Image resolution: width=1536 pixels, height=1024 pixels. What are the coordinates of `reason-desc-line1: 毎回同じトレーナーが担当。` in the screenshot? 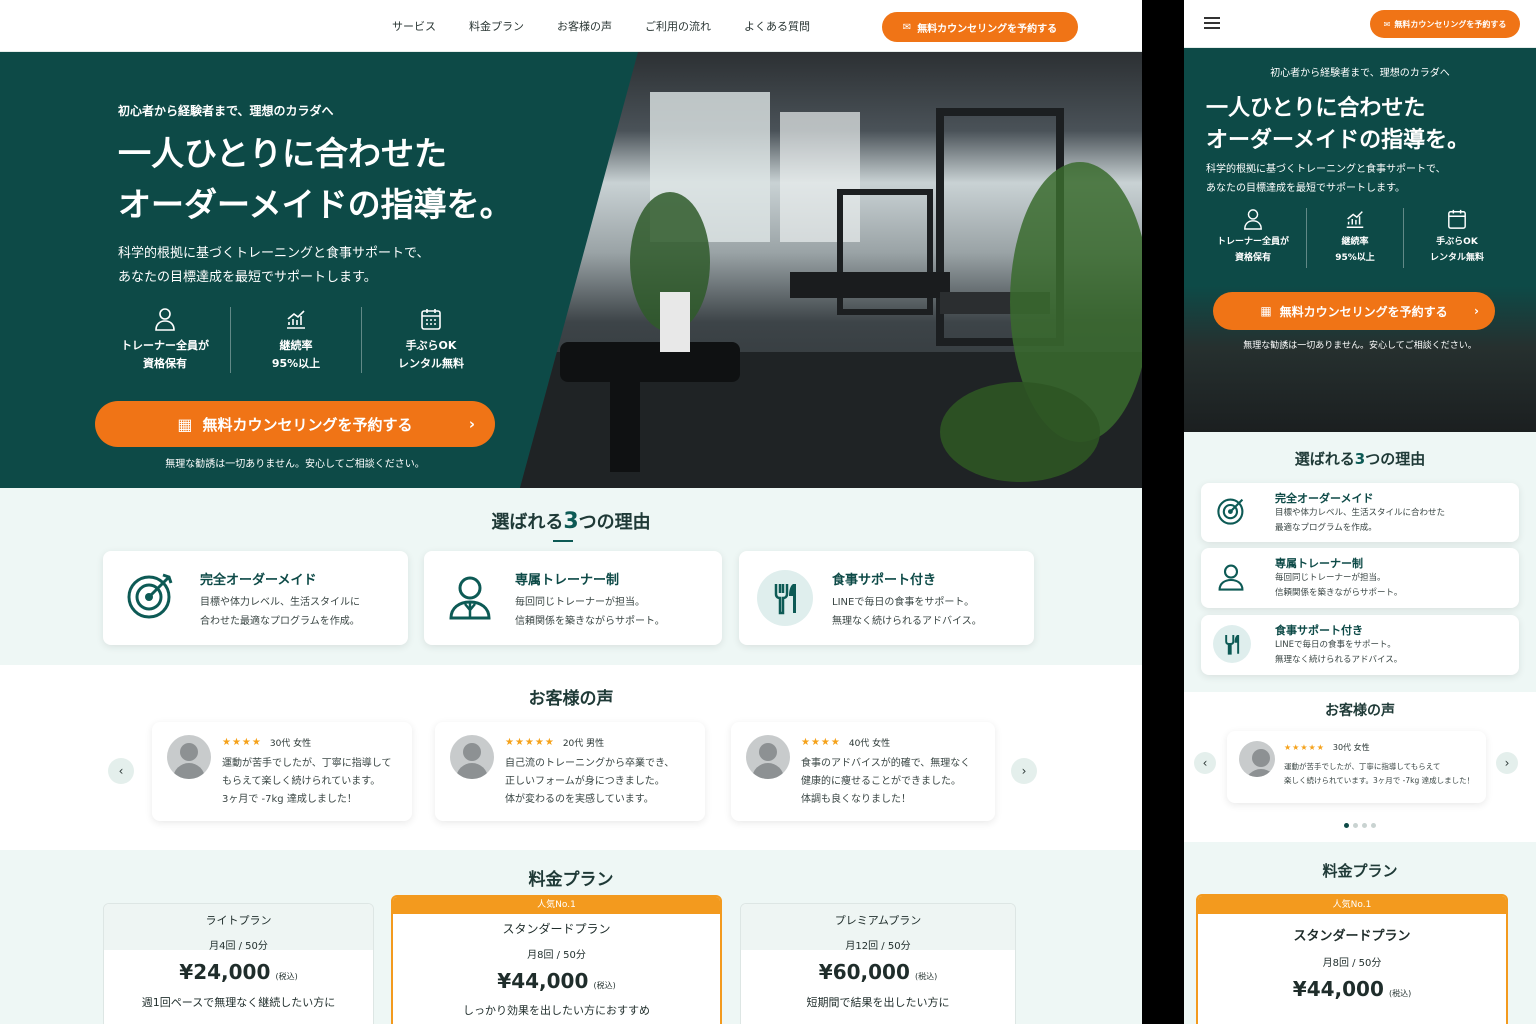 It's located at (1330, 578).